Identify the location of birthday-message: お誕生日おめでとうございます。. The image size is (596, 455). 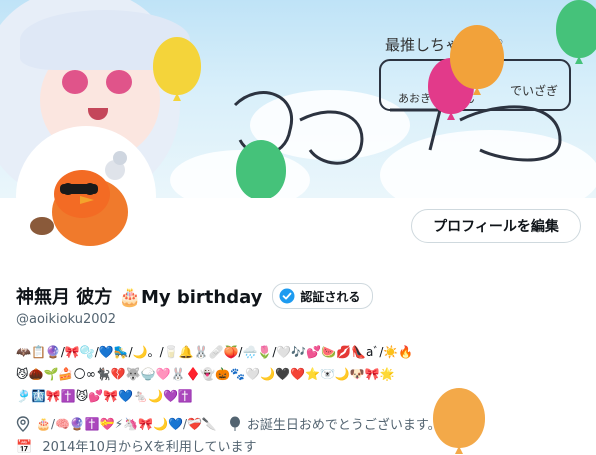
(343, 425).